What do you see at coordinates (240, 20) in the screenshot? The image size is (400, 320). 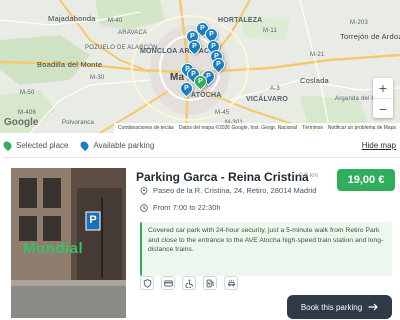 I see `map-label-hortaleza: HORTALEZA` at bounding box center [240, 20].